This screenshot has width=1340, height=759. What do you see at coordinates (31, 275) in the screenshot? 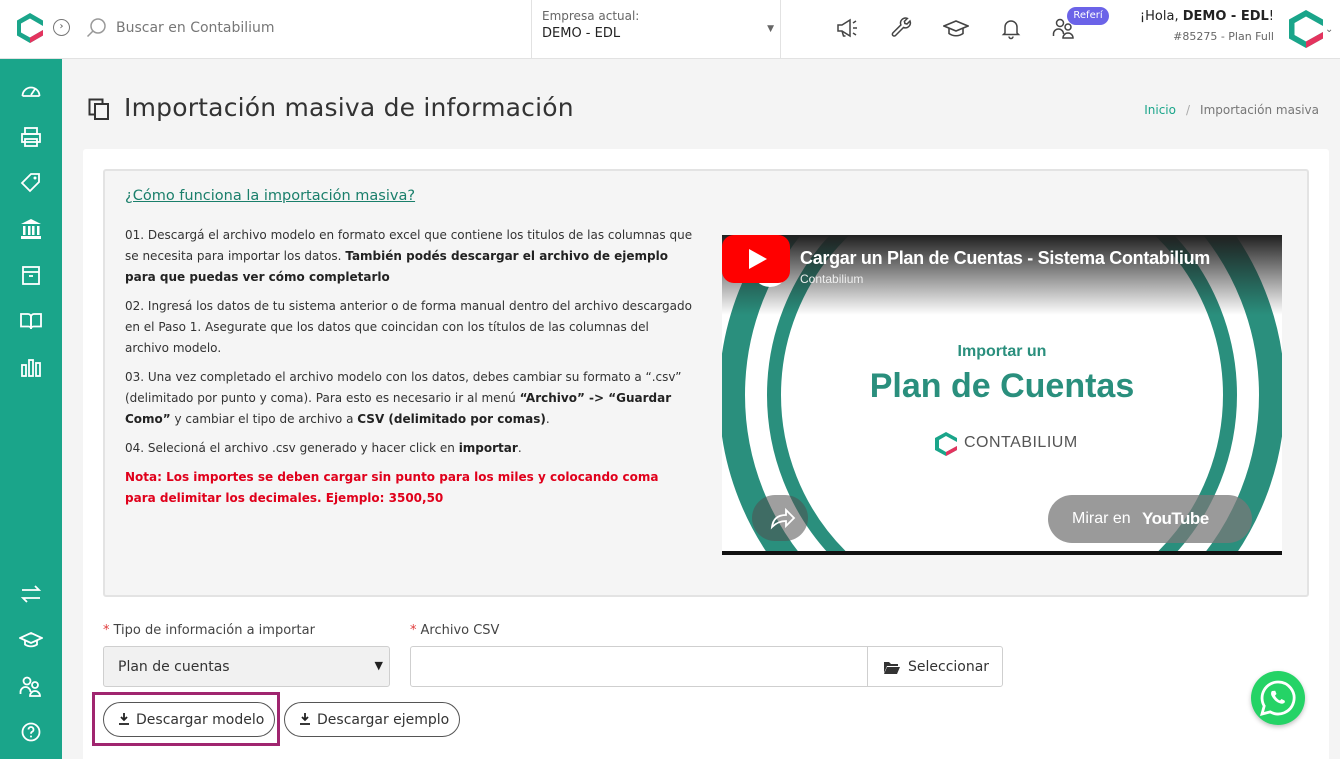
I see `archive-icon` at bounding box center [31, 275].